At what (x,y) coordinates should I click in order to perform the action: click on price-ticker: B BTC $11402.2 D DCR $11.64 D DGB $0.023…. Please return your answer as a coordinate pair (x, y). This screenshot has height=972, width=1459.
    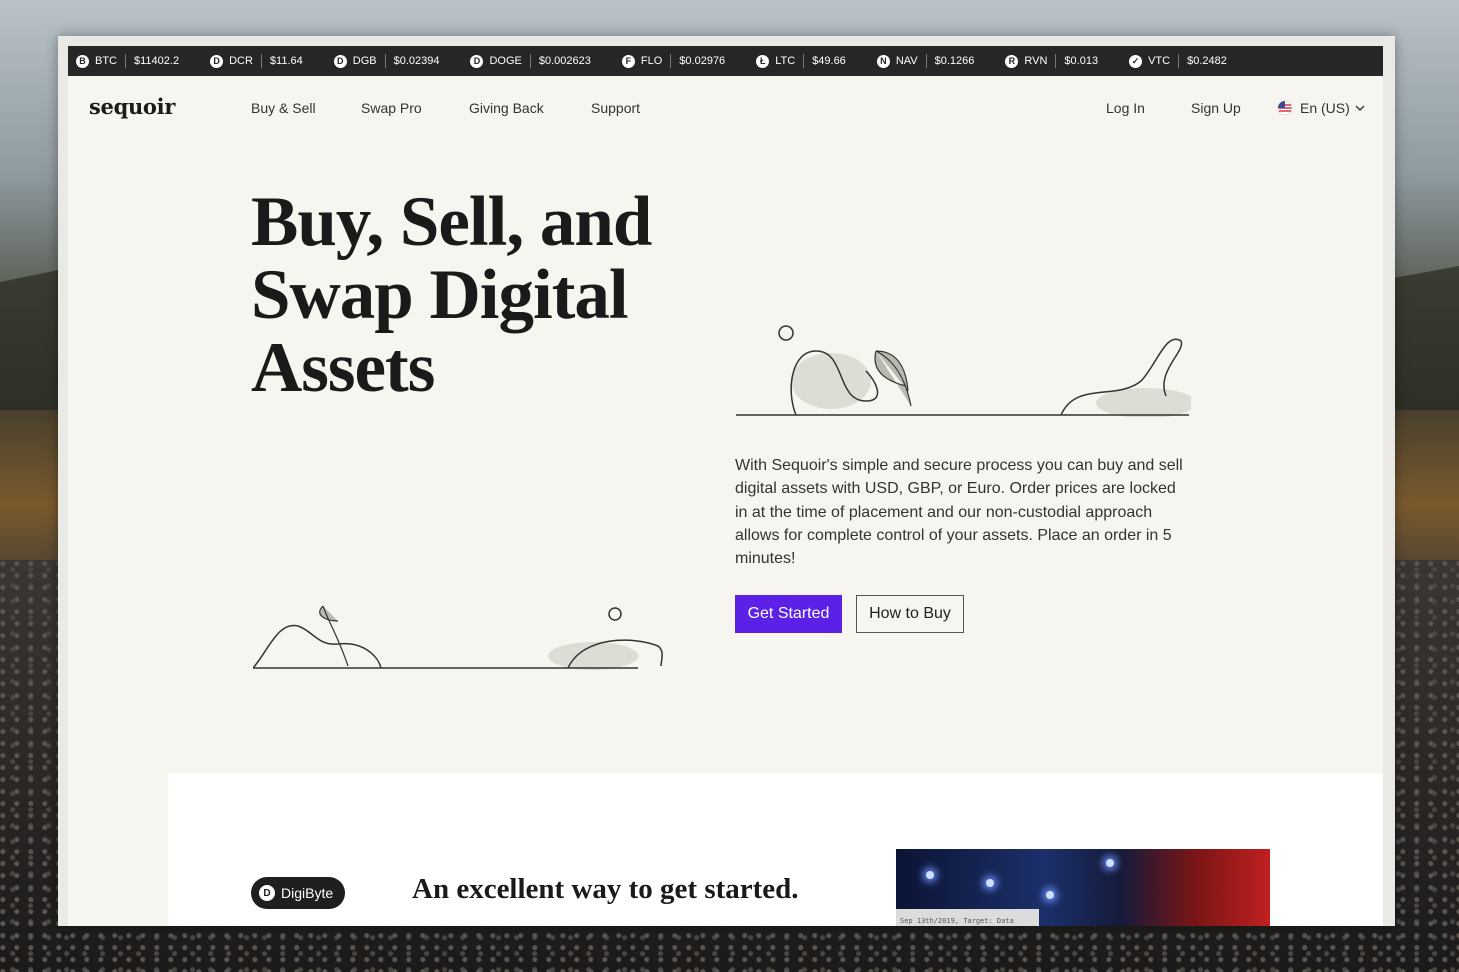
    Looking at the image, I should click on (725, 61).